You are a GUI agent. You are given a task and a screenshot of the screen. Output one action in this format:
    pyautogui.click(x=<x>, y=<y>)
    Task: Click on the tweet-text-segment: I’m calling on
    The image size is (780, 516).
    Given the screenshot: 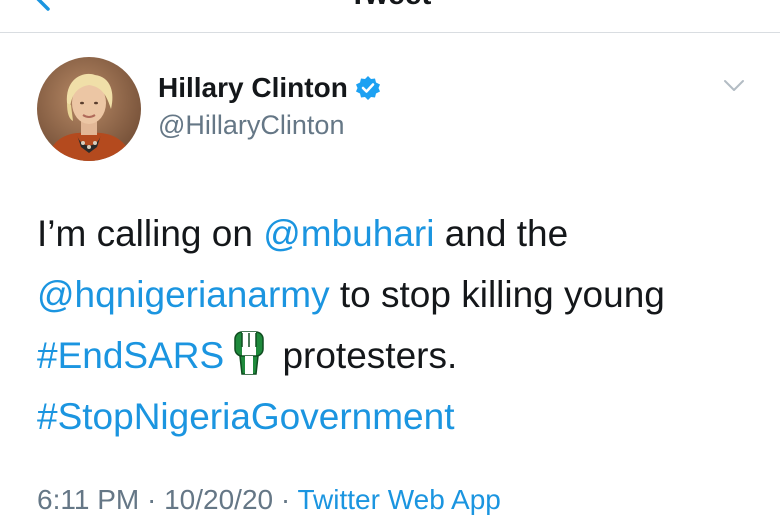 What is the action you would take?
    pyautogui.click(x=150, y=233)
    